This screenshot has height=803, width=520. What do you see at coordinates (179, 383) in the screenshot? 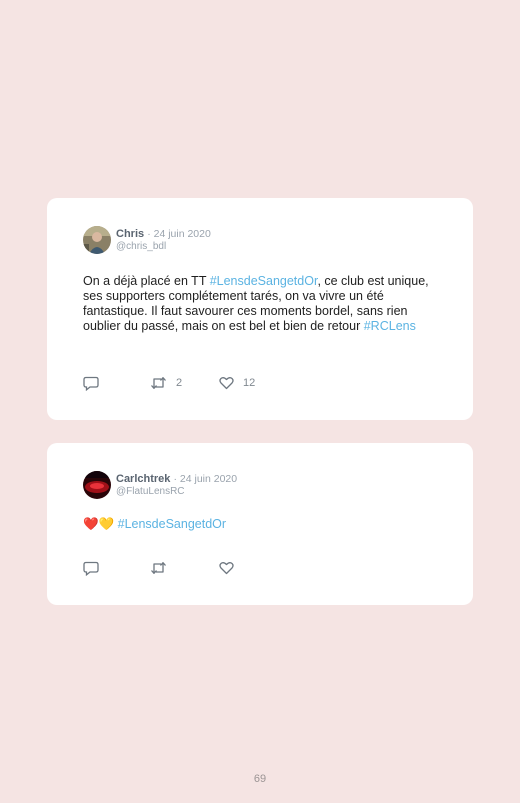
I see `retweet-count: 2` at bounding box center [179, 383].